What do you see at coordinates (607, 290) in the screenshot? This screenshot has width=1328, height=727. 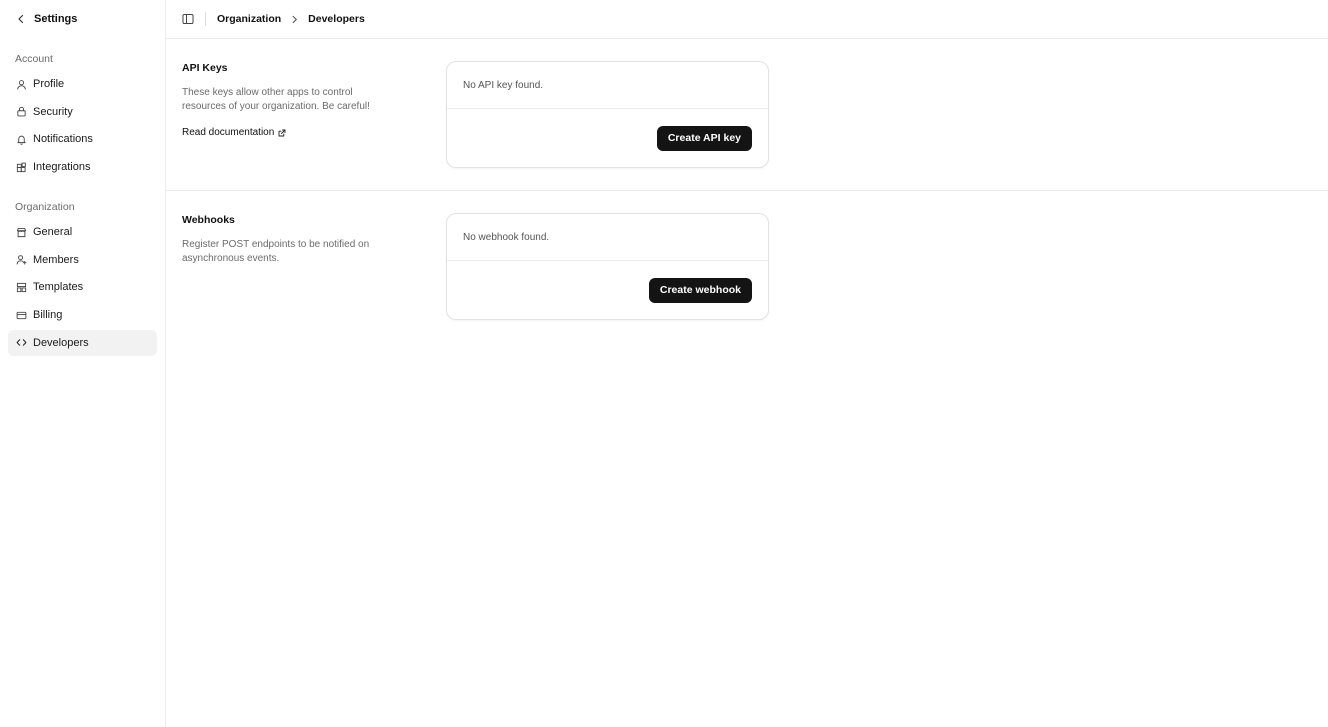 I see `webhooks-card-footer: Create webhook` at bounding box center [607, 290].